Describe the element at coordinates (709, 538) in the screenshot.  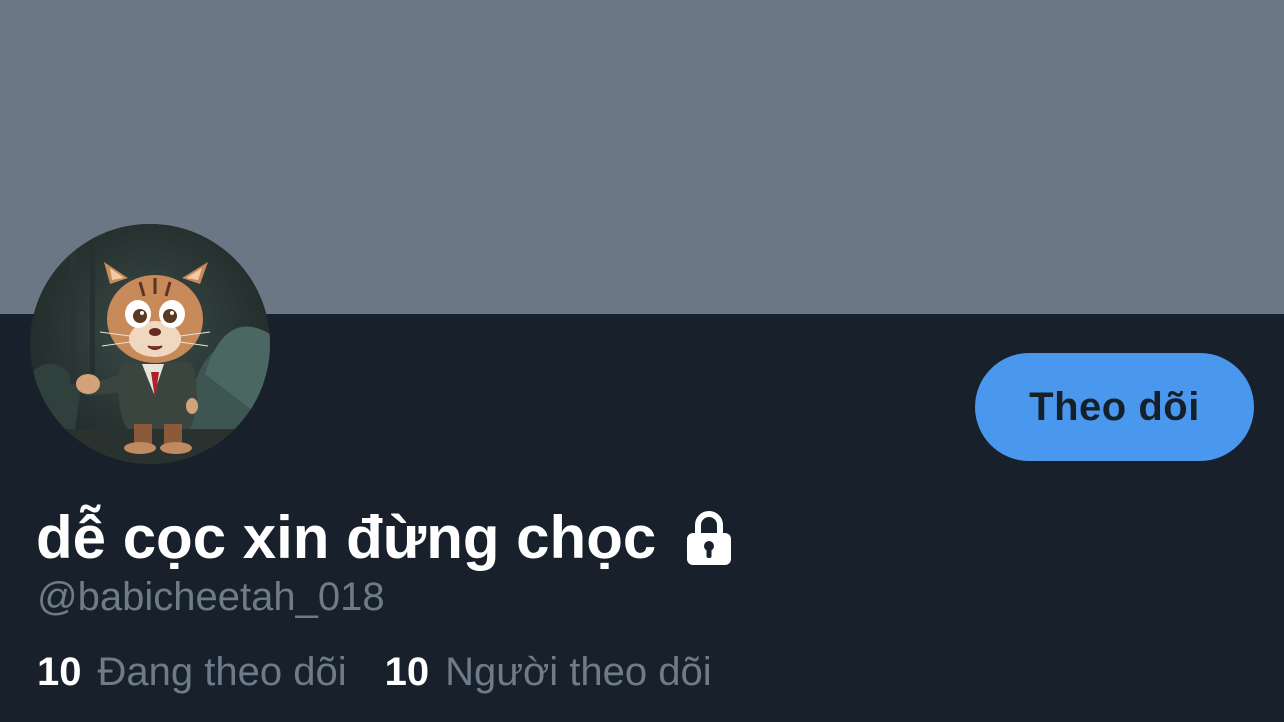
I see `lock-icon` at that location.